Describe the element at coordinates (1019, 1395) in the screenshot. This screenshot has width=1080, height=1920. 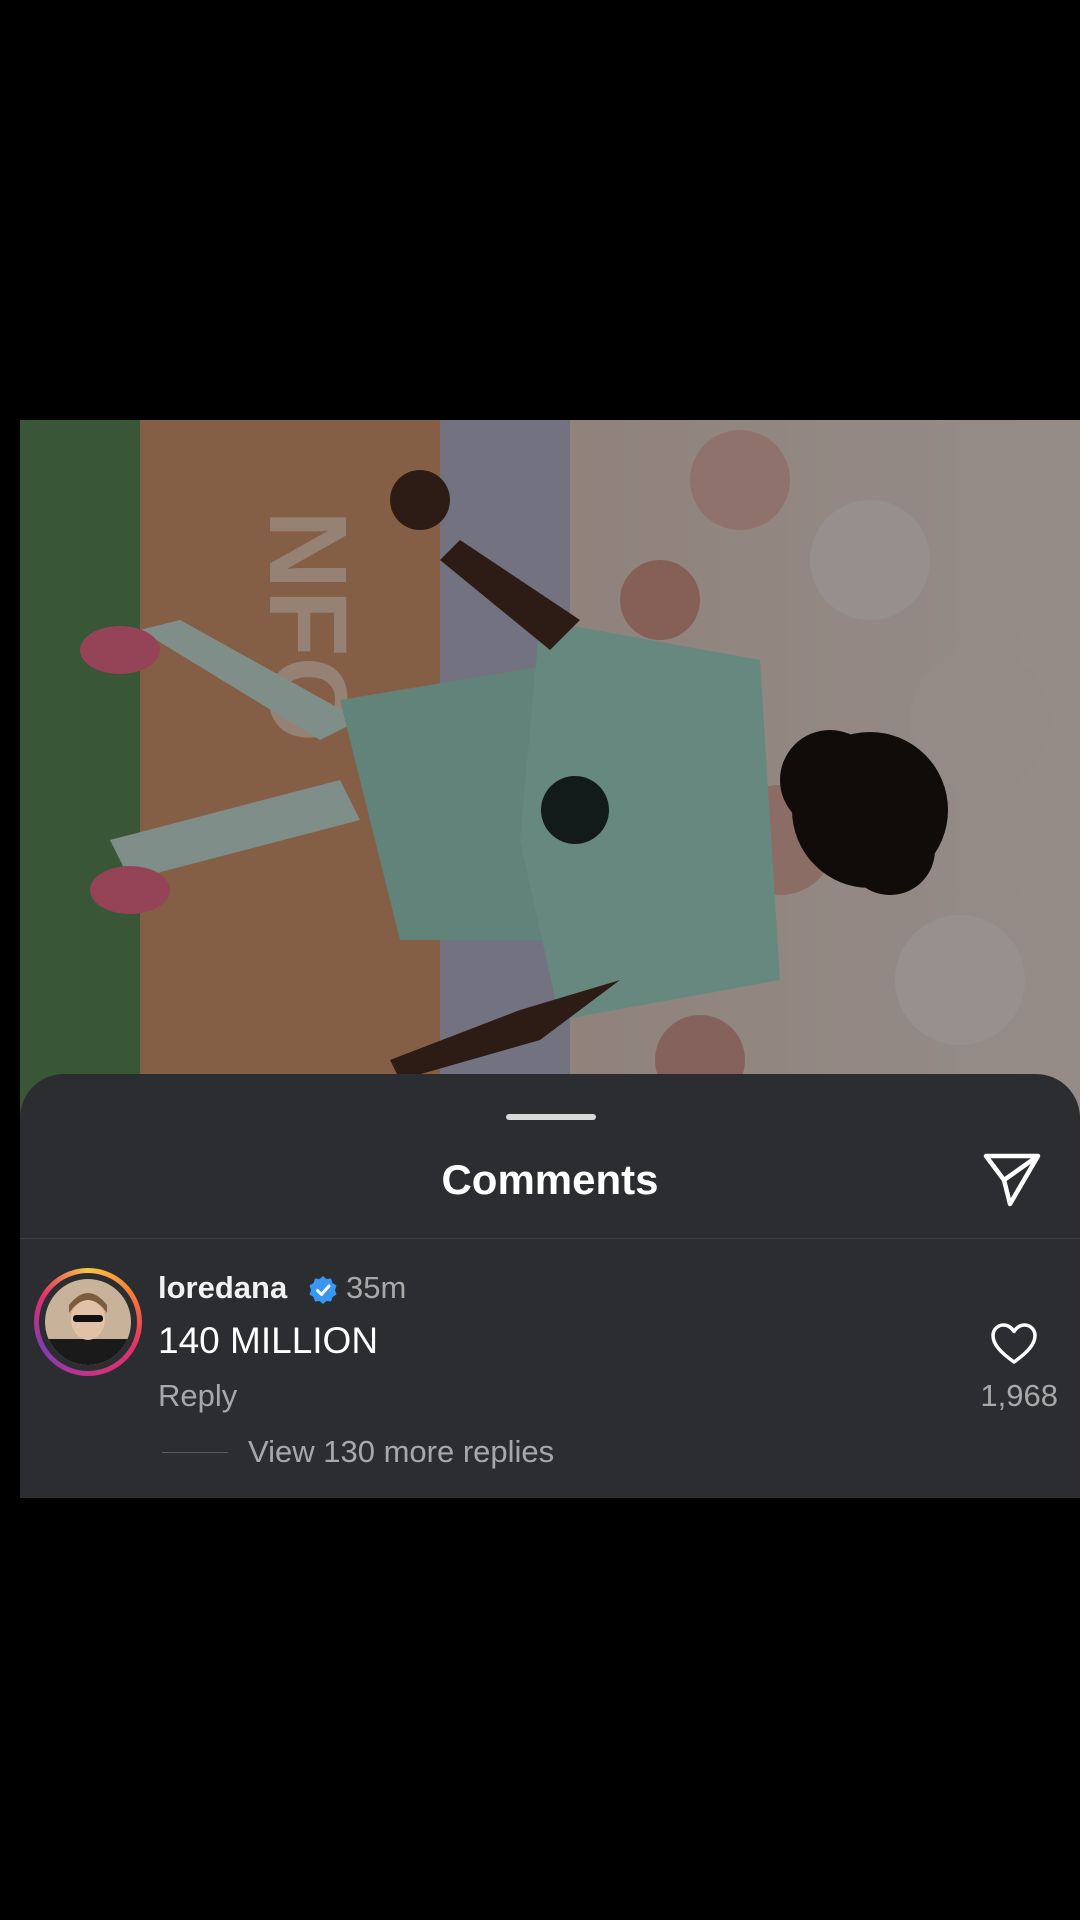
I see `like-count: 1,968` at that location.